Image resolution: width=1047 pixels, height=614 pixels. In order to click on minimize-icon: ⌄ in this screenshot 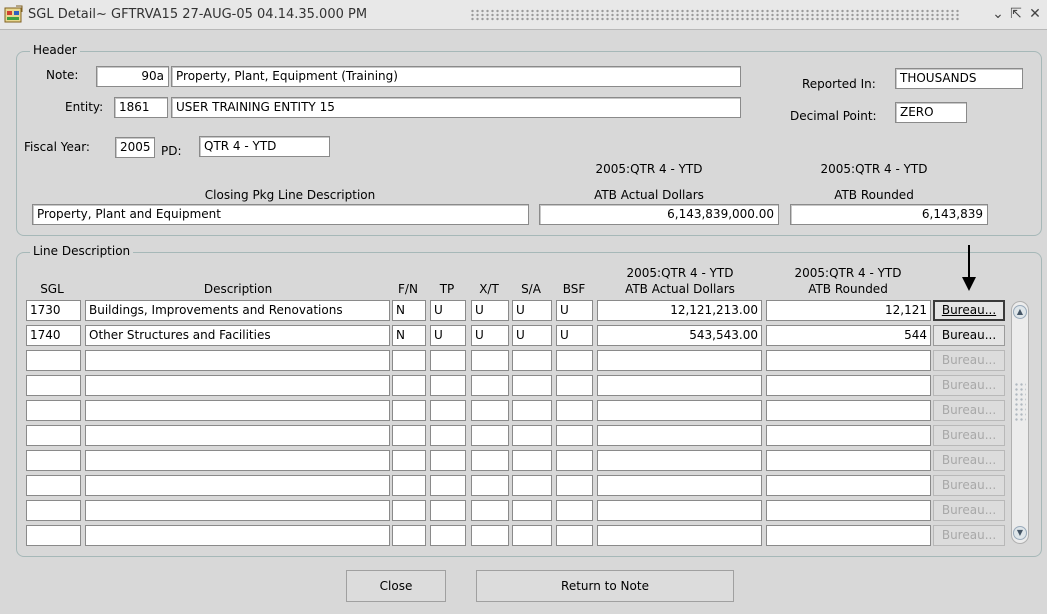, I will do `click(998, 14)`.